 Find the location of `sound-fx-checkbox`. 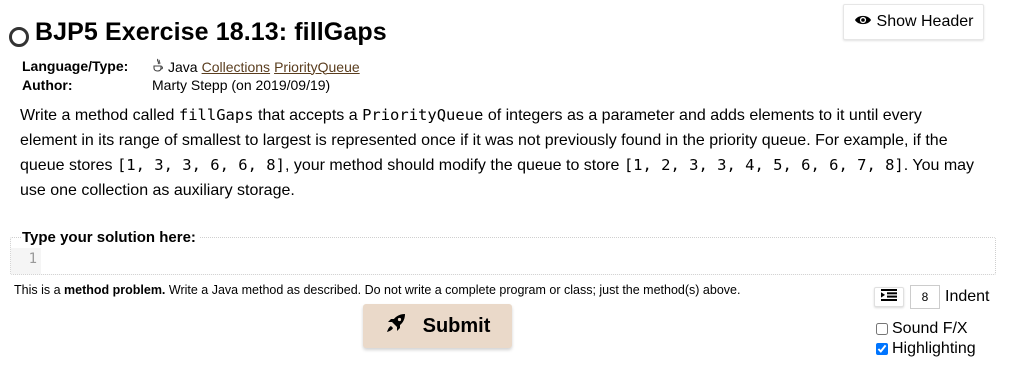

sound-fx-checkbox is located at coordinates (882, 329).